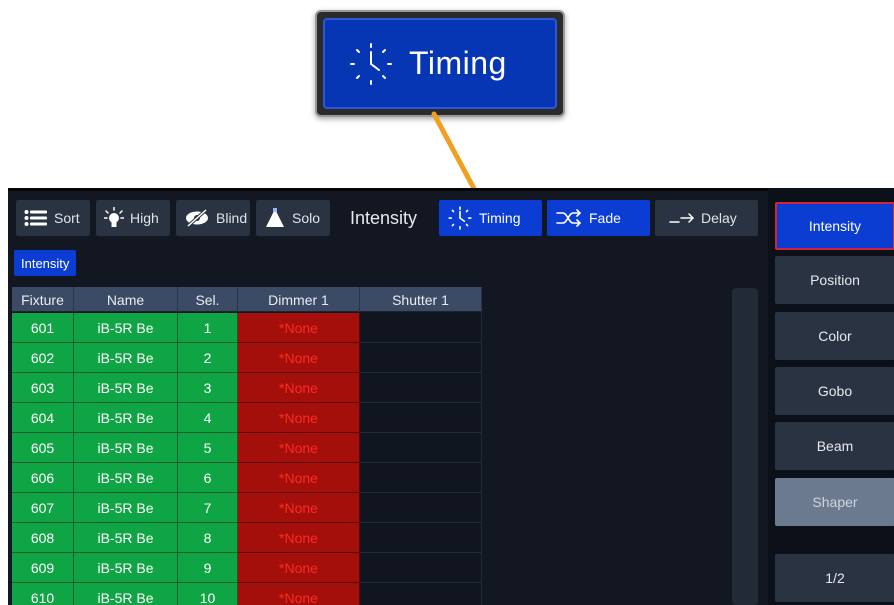  What do you see at coordinates (213, 218) in the screenshot?
I see `blind-button: Blind` at bounding box center [213, 218].